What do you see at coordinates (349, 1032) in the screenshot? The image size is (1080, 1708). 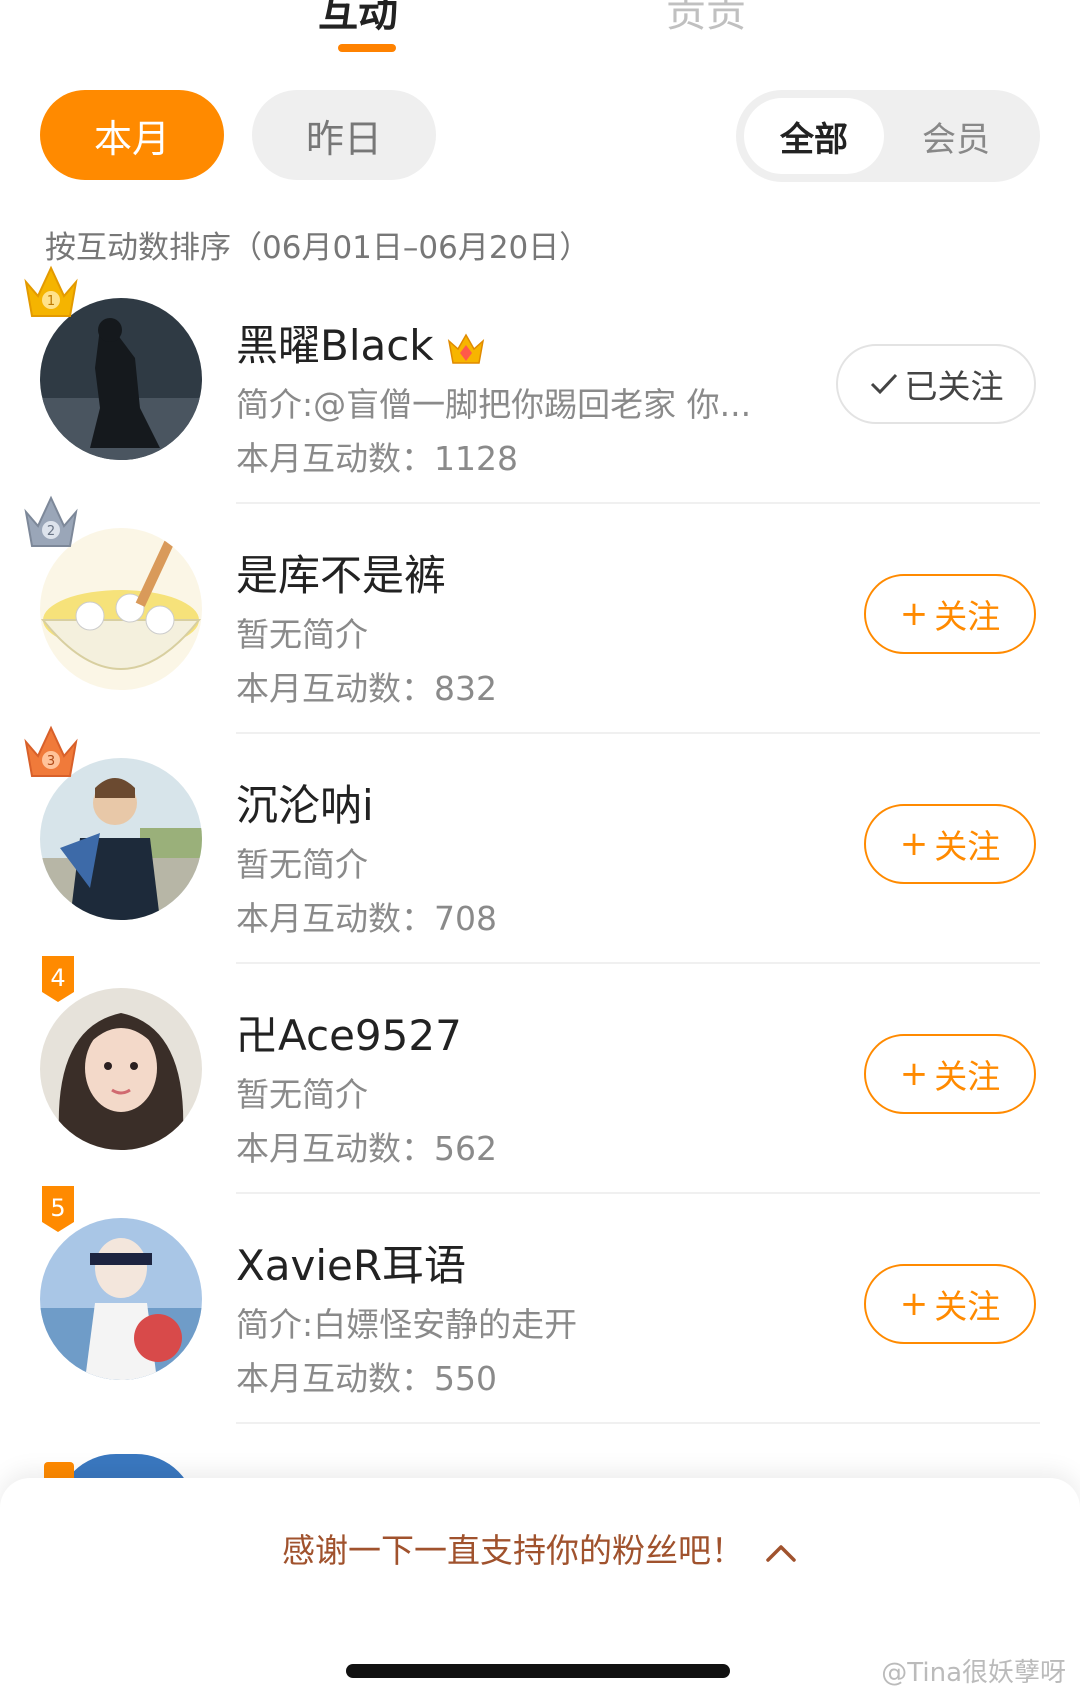 I see `fan-name: 卍Ace9527` at bounding box center [349, 1032].